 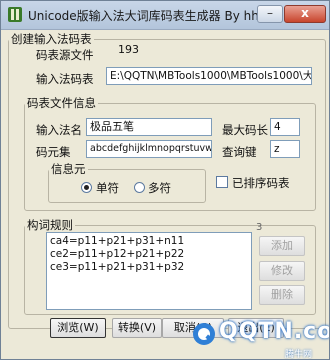 I want to click on lookup-field: z, so click(x=285, y=149).